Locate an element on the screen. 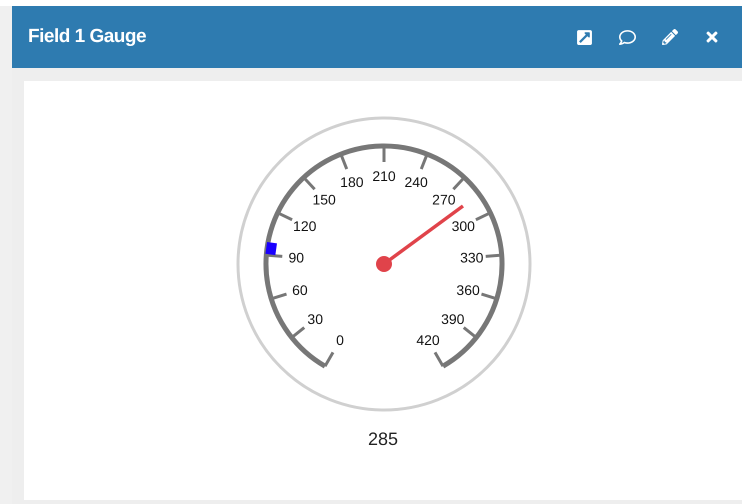 This screenshot has width=742, height=504. gauge-tick-label: 150 is located at coordinates (324, 200).